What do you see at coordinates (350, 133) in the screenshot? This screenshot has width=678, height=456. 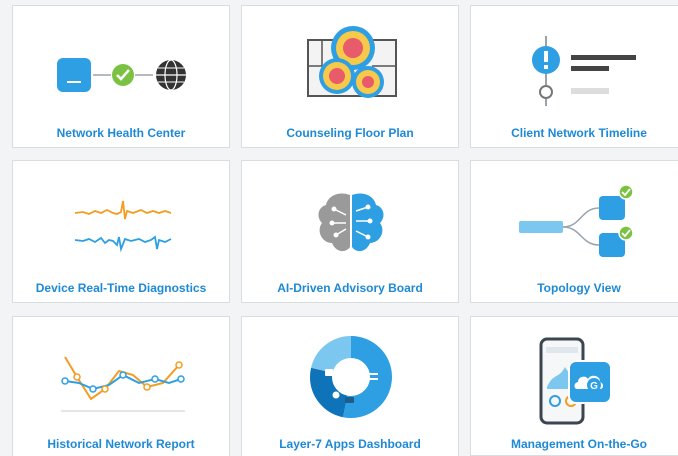 I see `tile-label: Counseling Floor Plan` at bounding box center [350, 133].